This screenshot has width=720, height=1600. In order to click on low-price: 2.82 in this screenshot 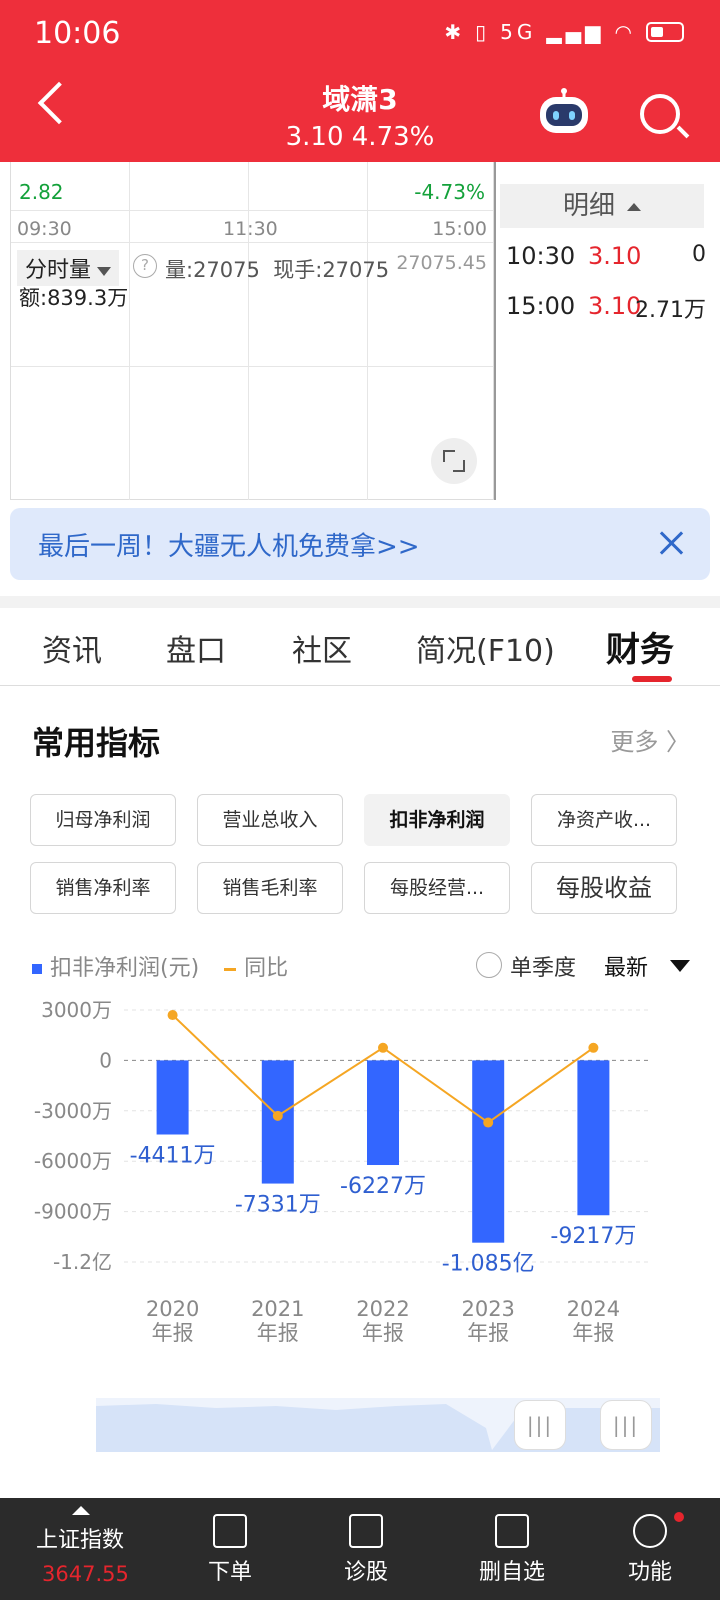, I will do `click(41, 192)`.